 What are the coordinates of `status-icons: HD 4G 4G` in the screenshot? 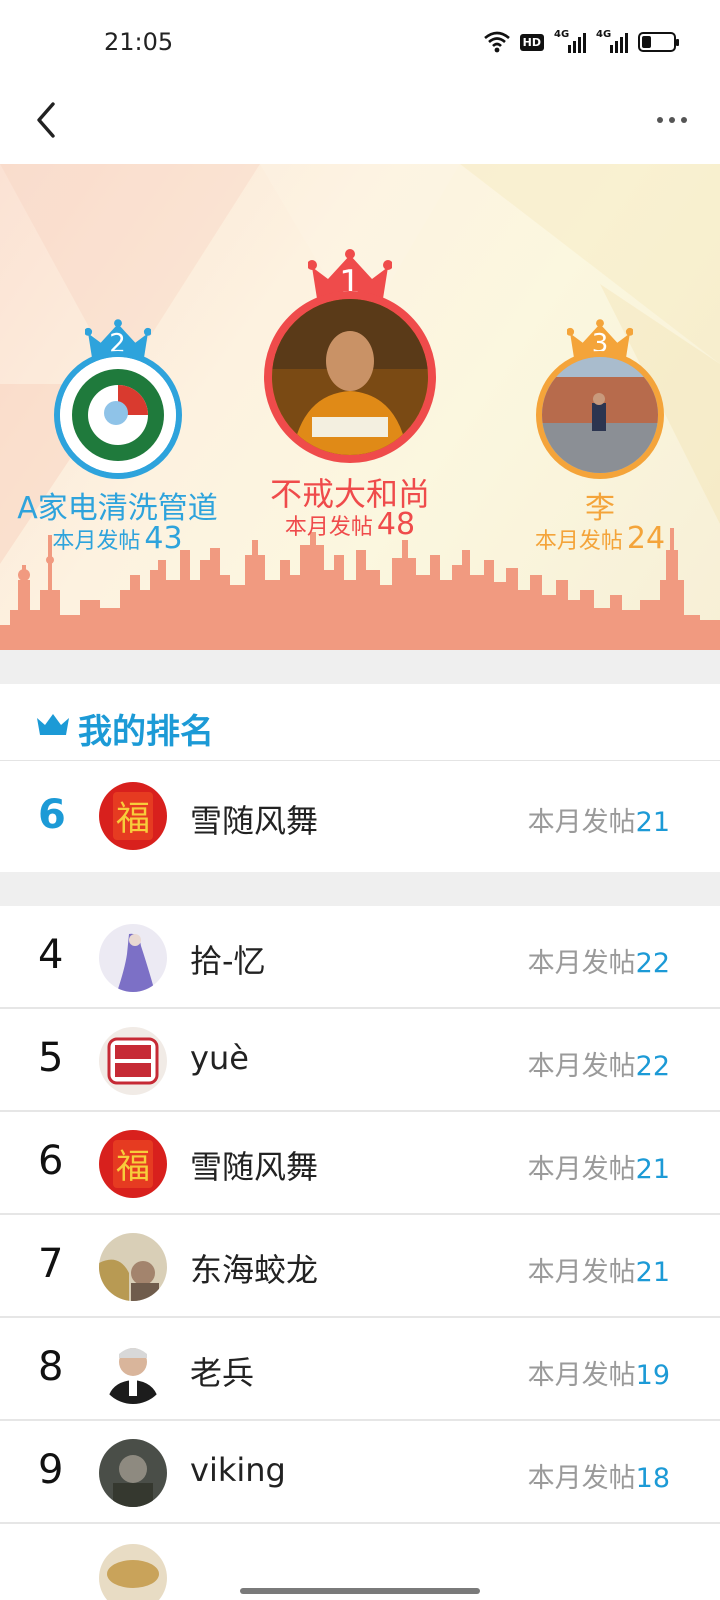 It's located at (581, 41).